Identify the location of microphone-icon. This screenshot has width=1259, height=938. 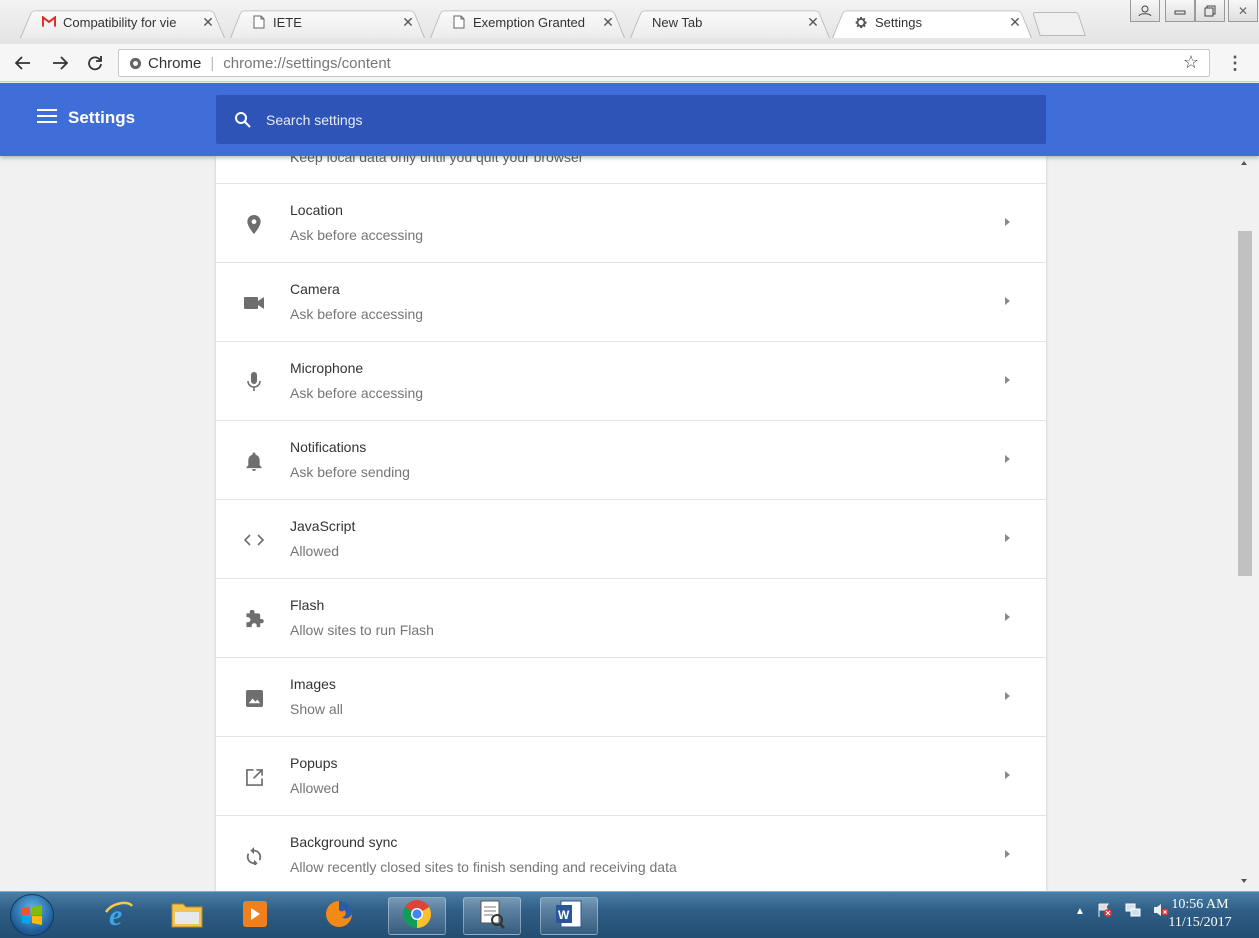
(254, 382).